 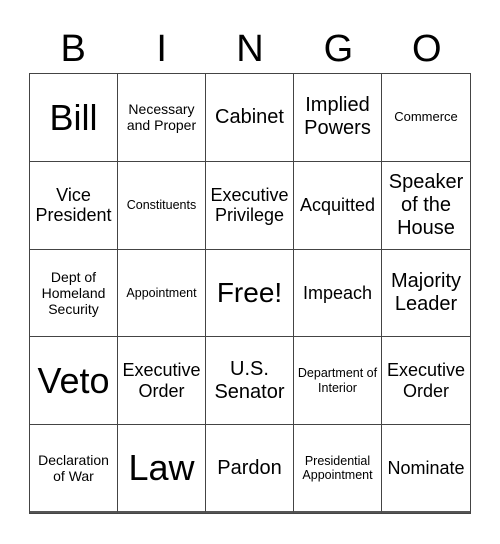 What do you see at coordinates (250, 205) in the screenshot?
I see `bingo-cell: Executive Privilege` at bounding box center [250, 205].